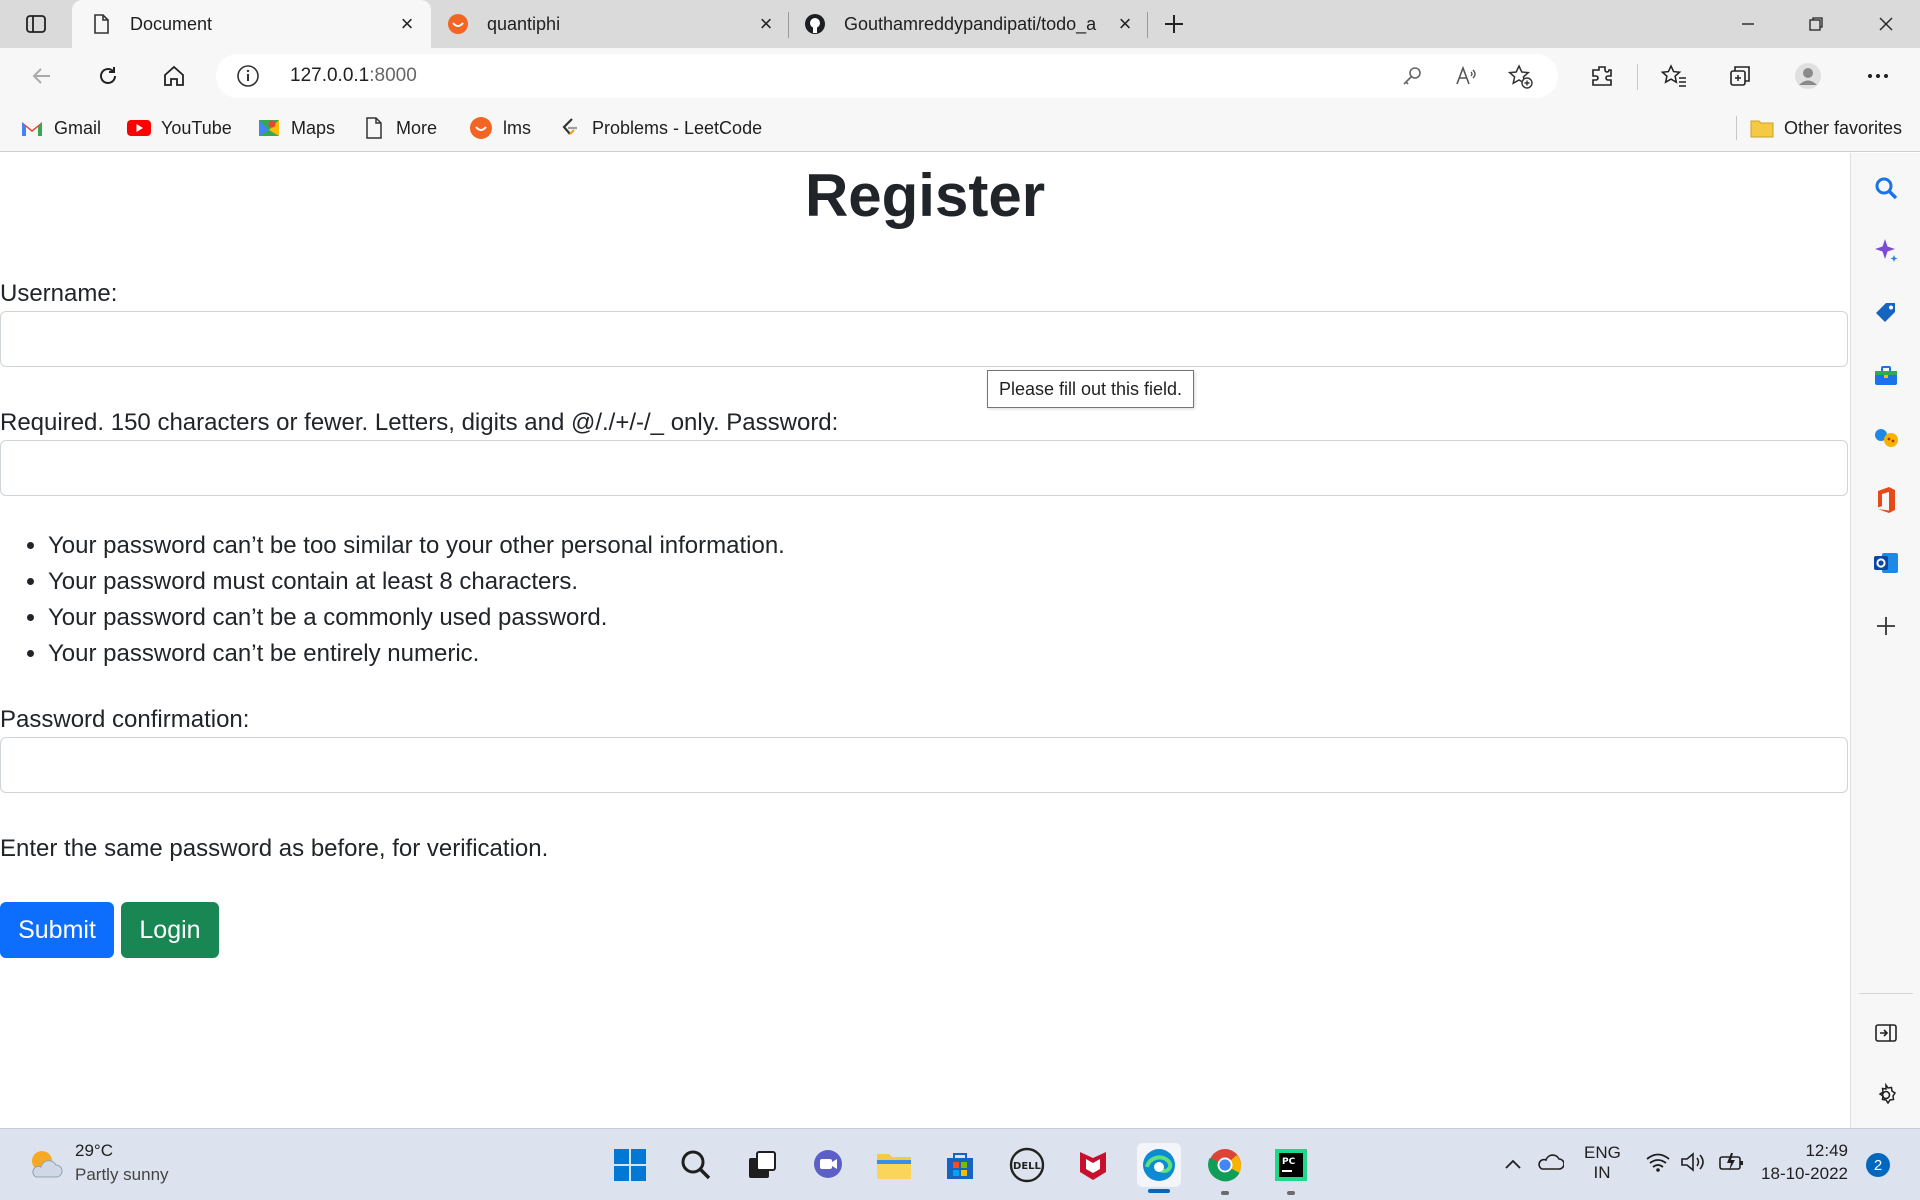 The width and height of the screenshot is (1920, 1200). Describe the element at coordinates (762, 1165) in the screenshot. I see `task-view-icon` at that location.